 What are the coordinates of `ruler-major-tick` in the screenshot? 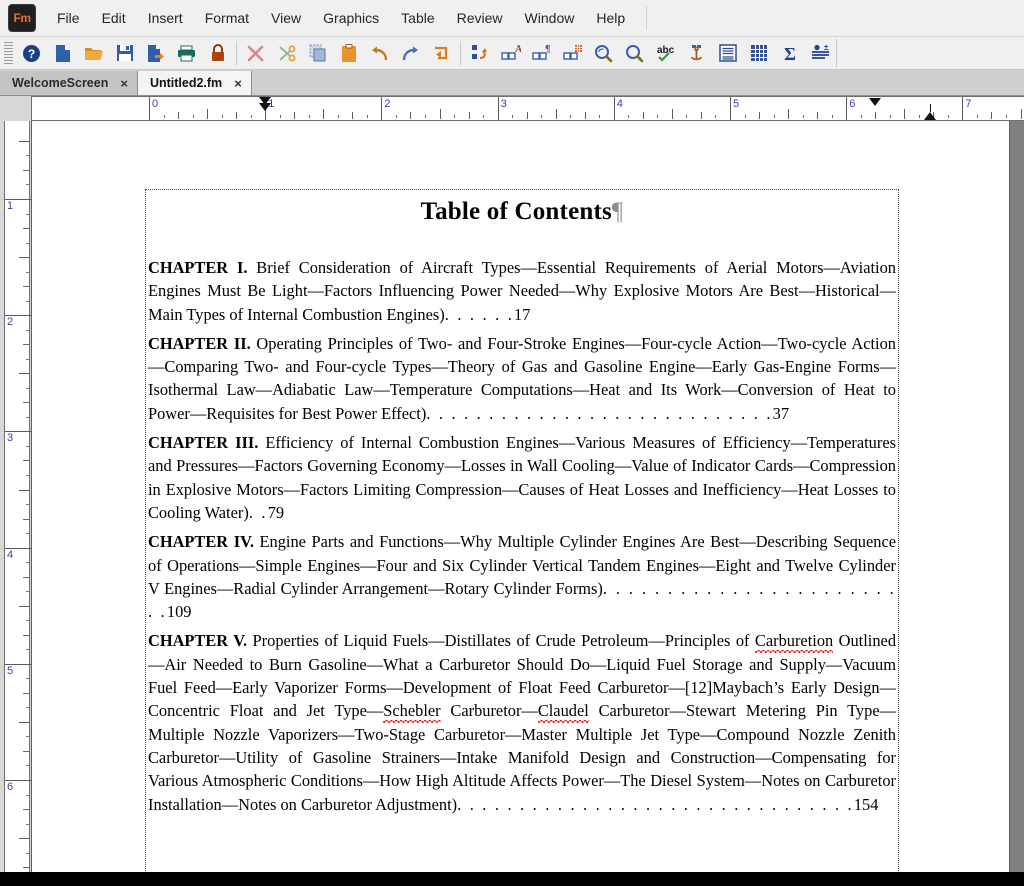 It's located at (730, 108).